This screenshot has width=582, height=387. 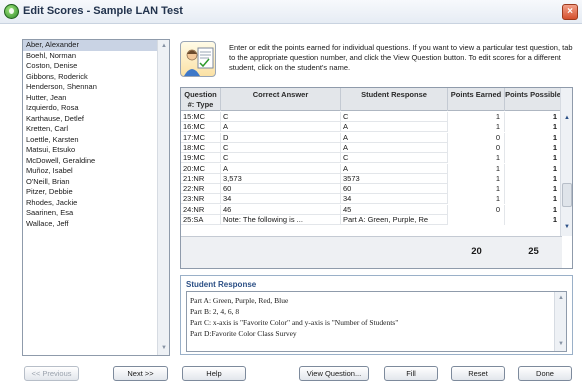 What do you see at coordinates (221, 284) in the screenshot?
I see `student-response-title: Student Response` at bounding box center [221, 284].